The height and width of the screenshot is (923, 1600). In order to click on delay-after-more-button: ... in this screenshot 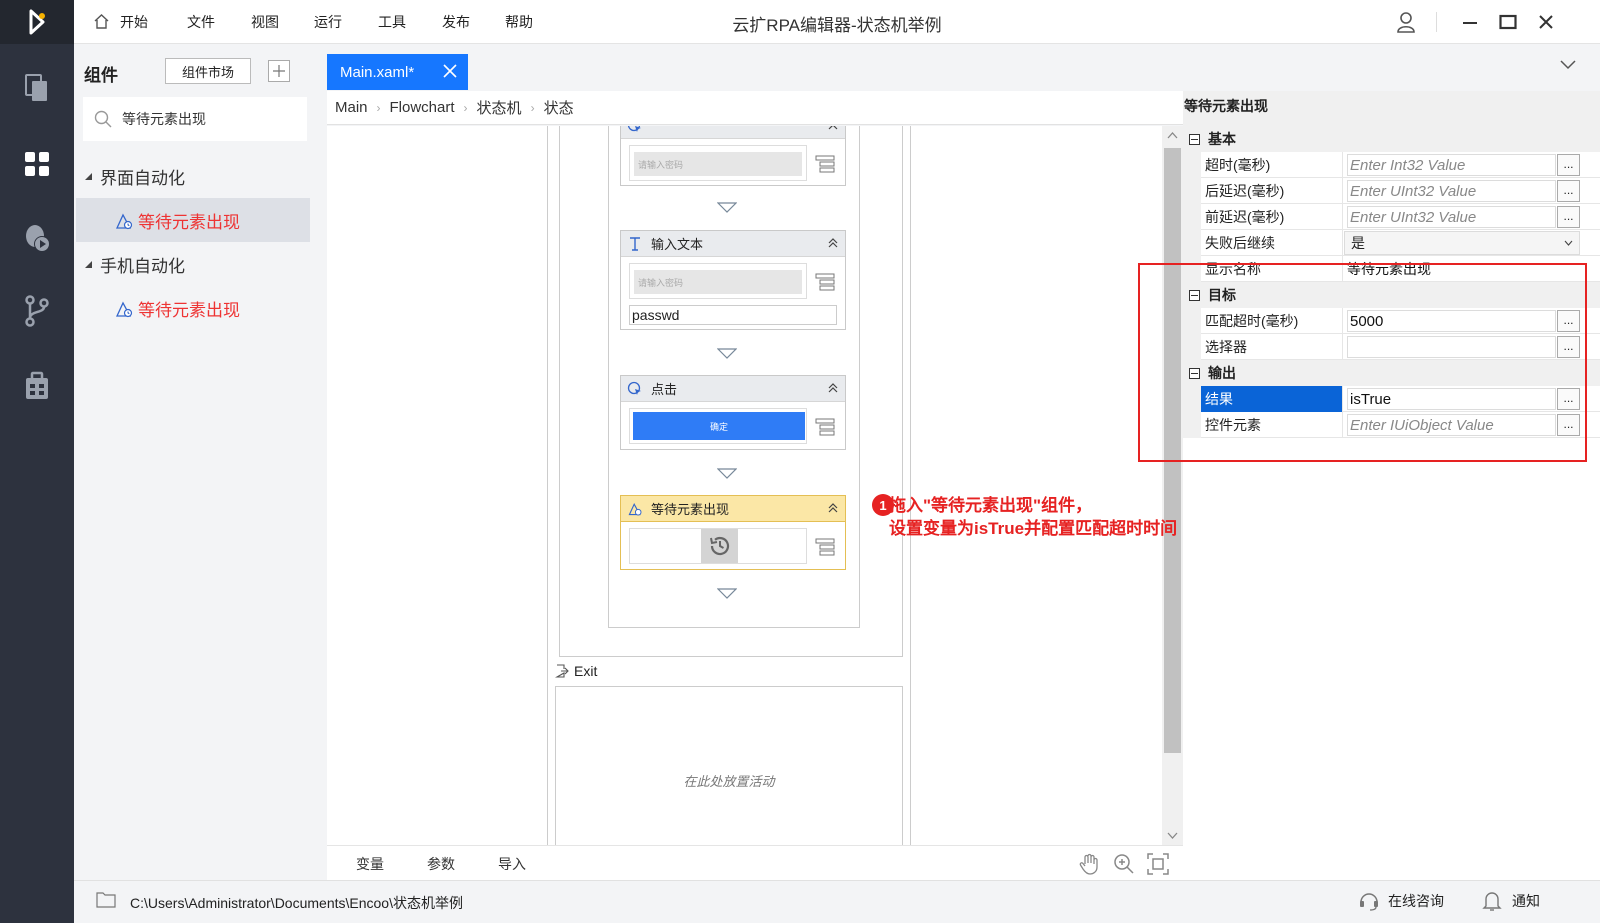, I will do `click(1568, 191)`.